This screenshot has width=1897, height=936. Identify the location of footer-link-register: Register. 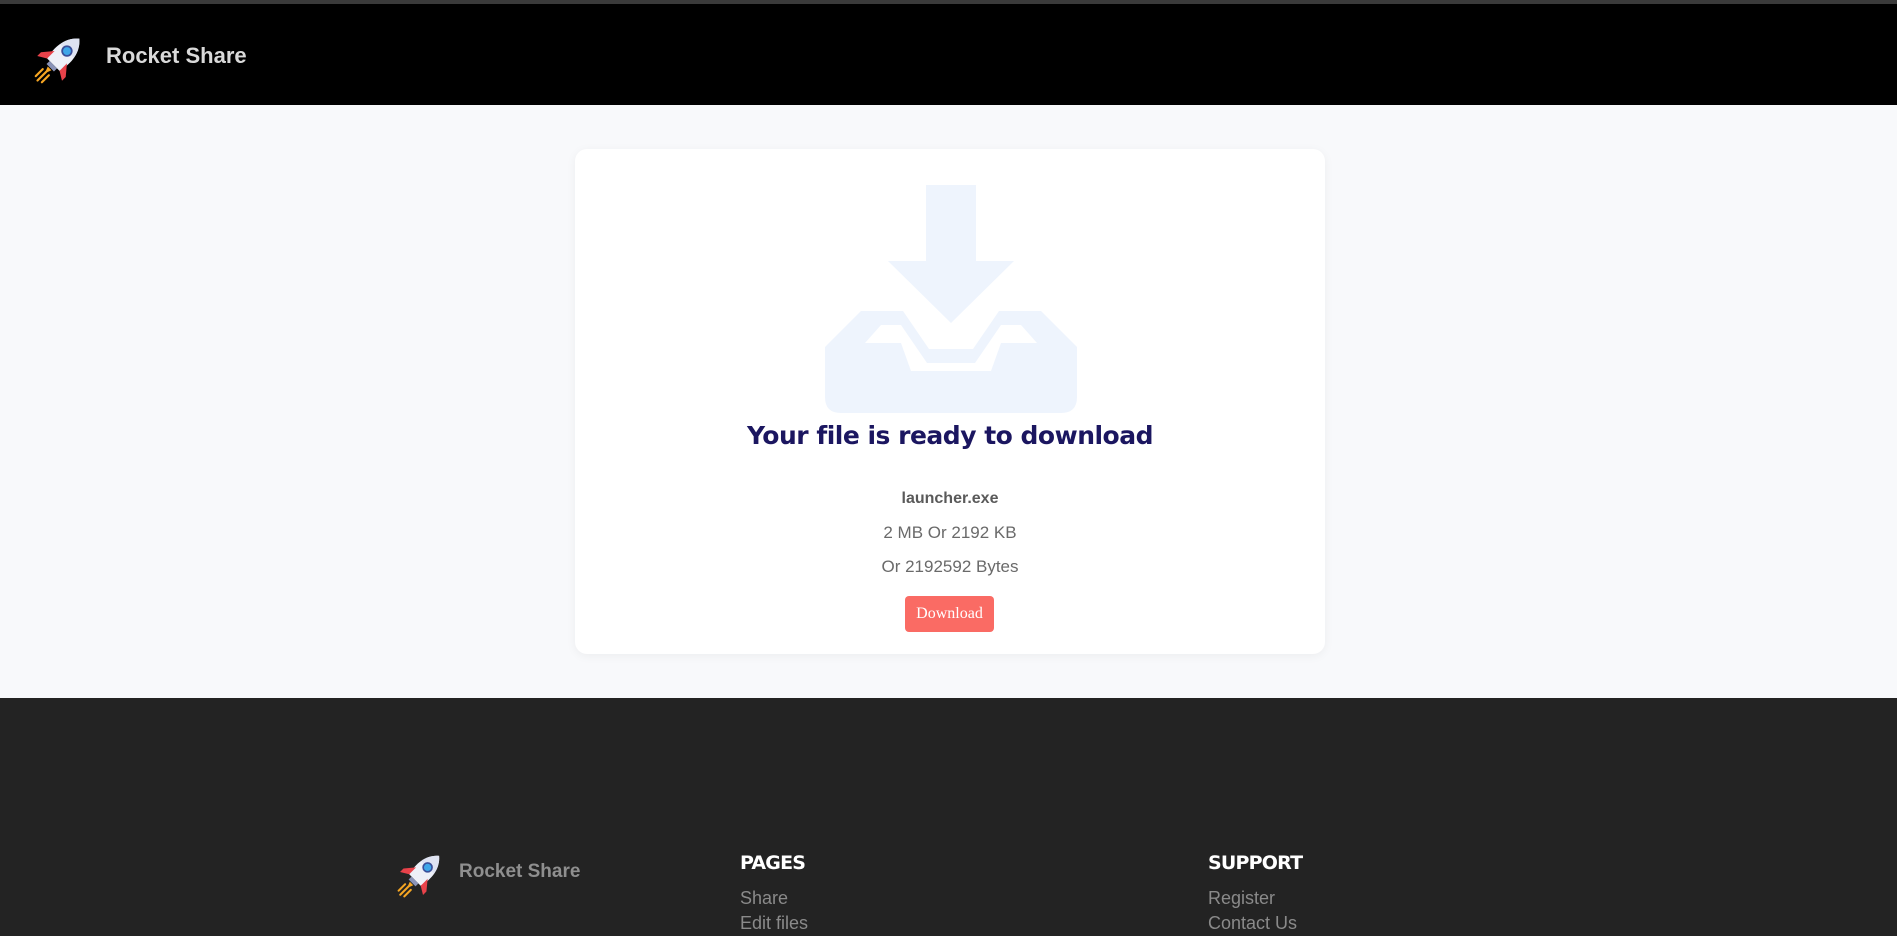
(1255, 898).